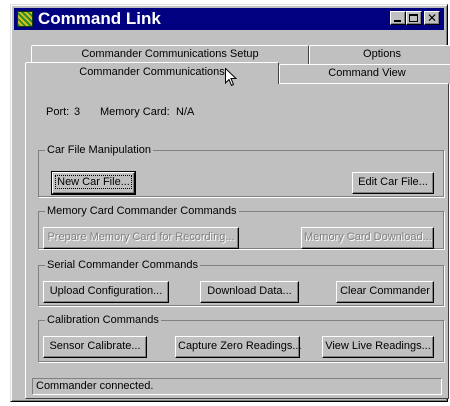 The width and height of the screenshot is (450, 406). Describe the element at coordinates (77, 112) in the screenshot. I see `port-value: 3` at that location.